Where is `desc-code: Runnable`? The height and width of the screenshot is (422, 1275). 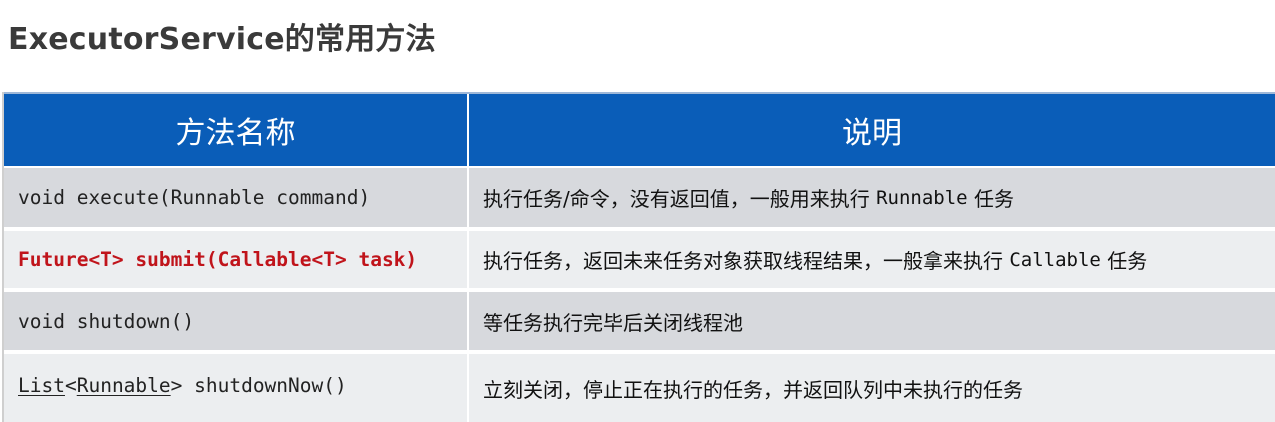 desc-code: Runnable is located at coordinates (922, 197).